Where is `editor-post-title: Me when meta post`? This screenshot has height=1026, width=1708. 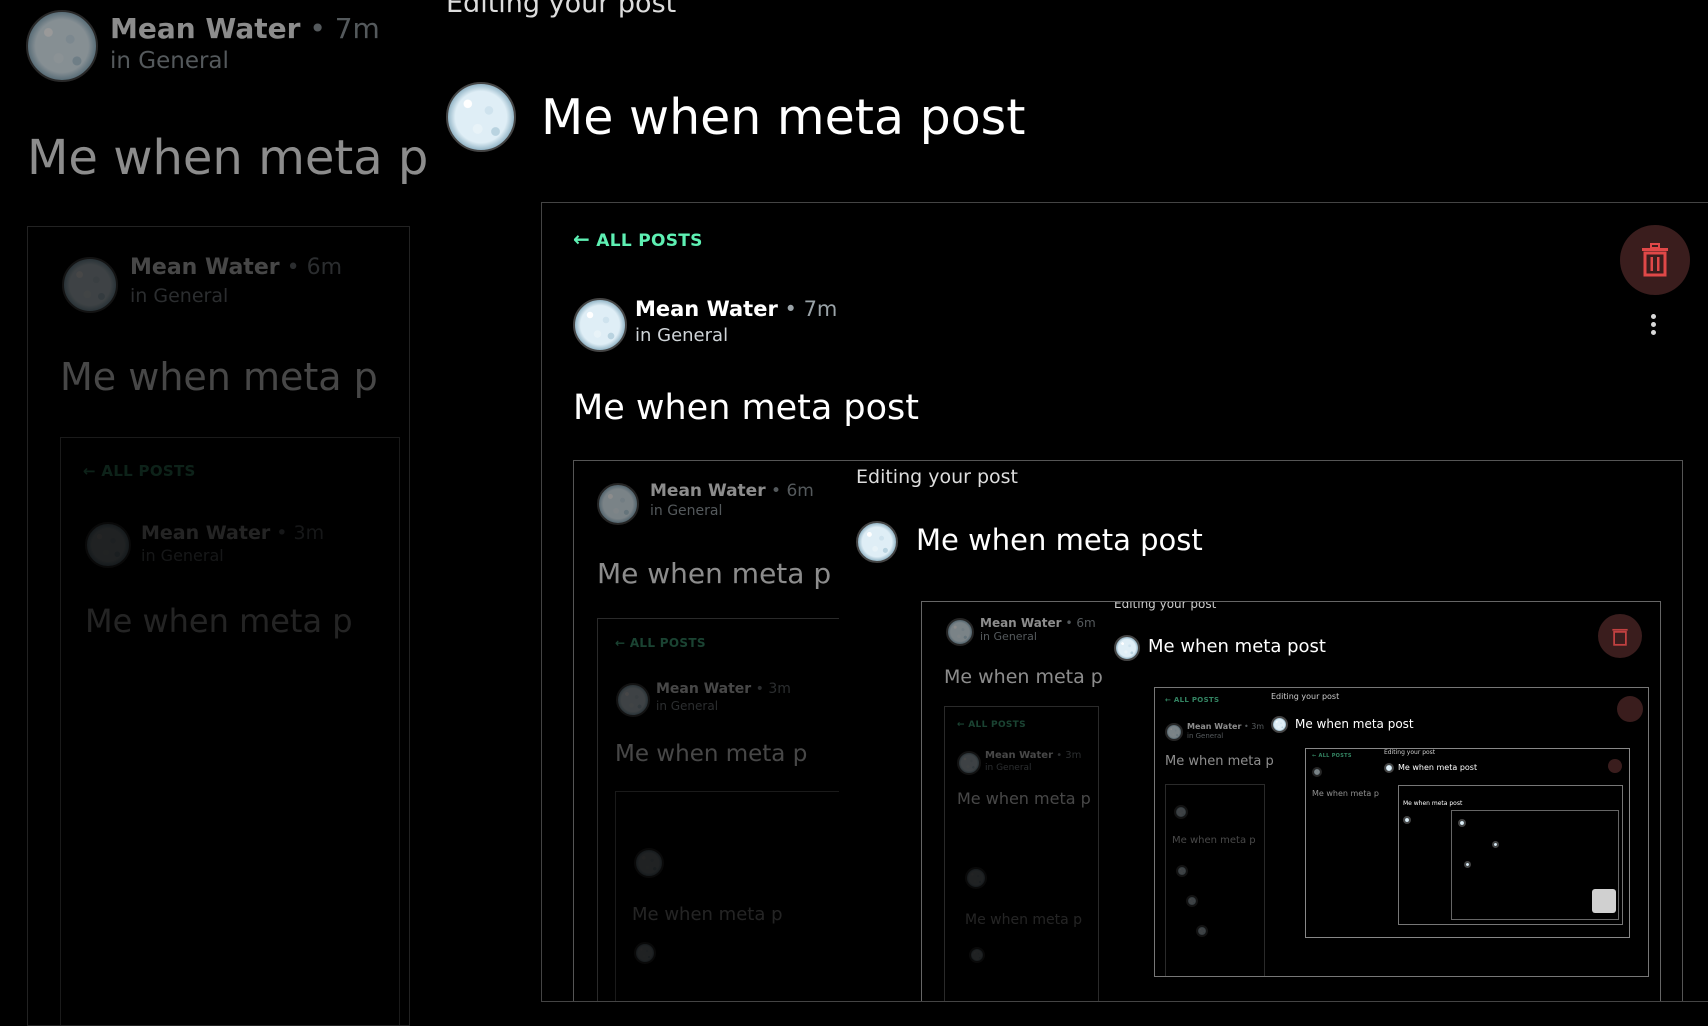 editor-post-title: Me when meta post is located at coordinates (783, 117).